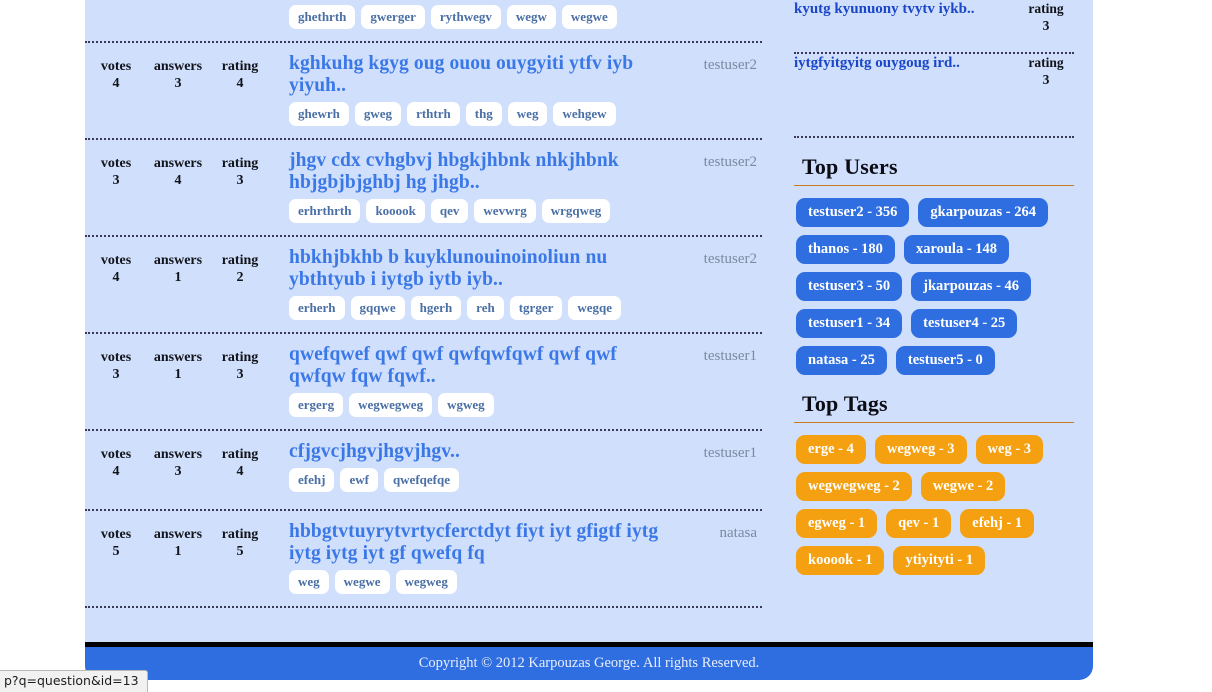  I want to click on question-tag: gweg, so click(378, 114).